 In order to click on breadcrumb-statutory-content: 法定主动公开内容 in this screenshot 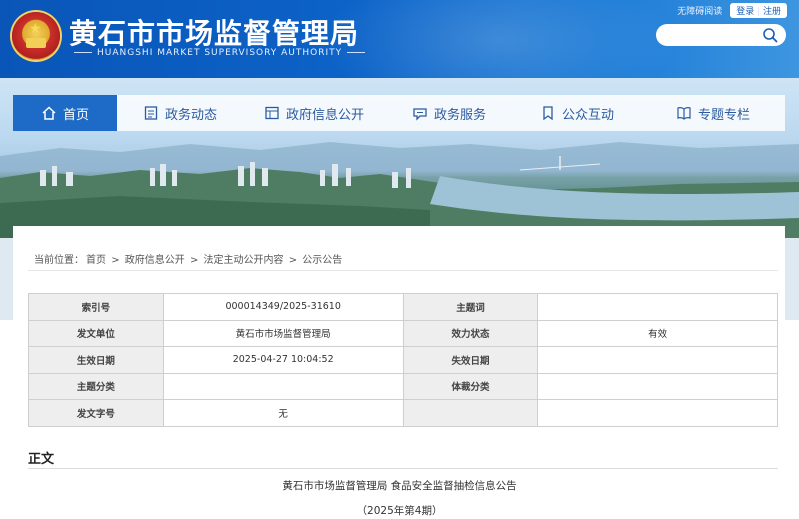, I will do `click(244, 260)`.